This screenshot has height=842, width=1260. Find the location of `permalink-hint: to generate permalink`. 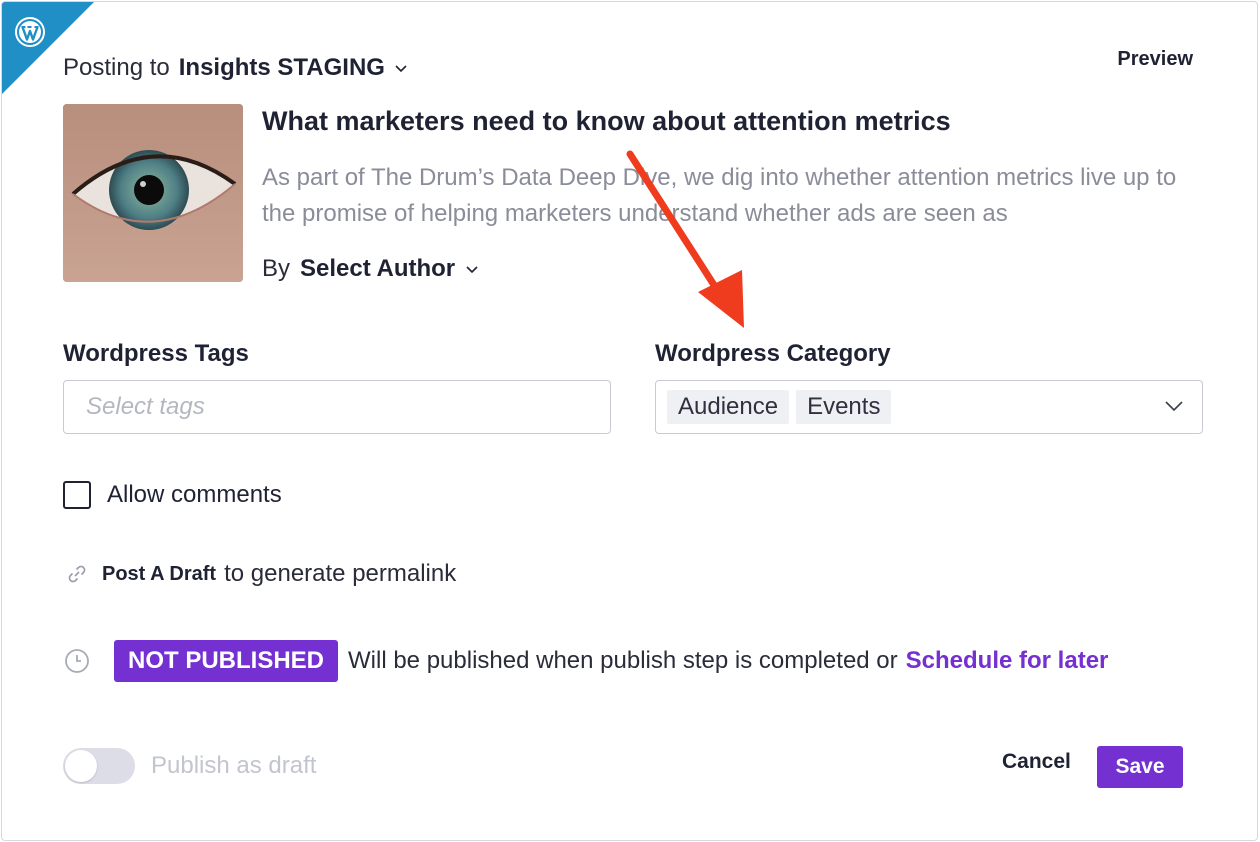

permalink-hint: to generate permalink is located at coordinates (340, 573).